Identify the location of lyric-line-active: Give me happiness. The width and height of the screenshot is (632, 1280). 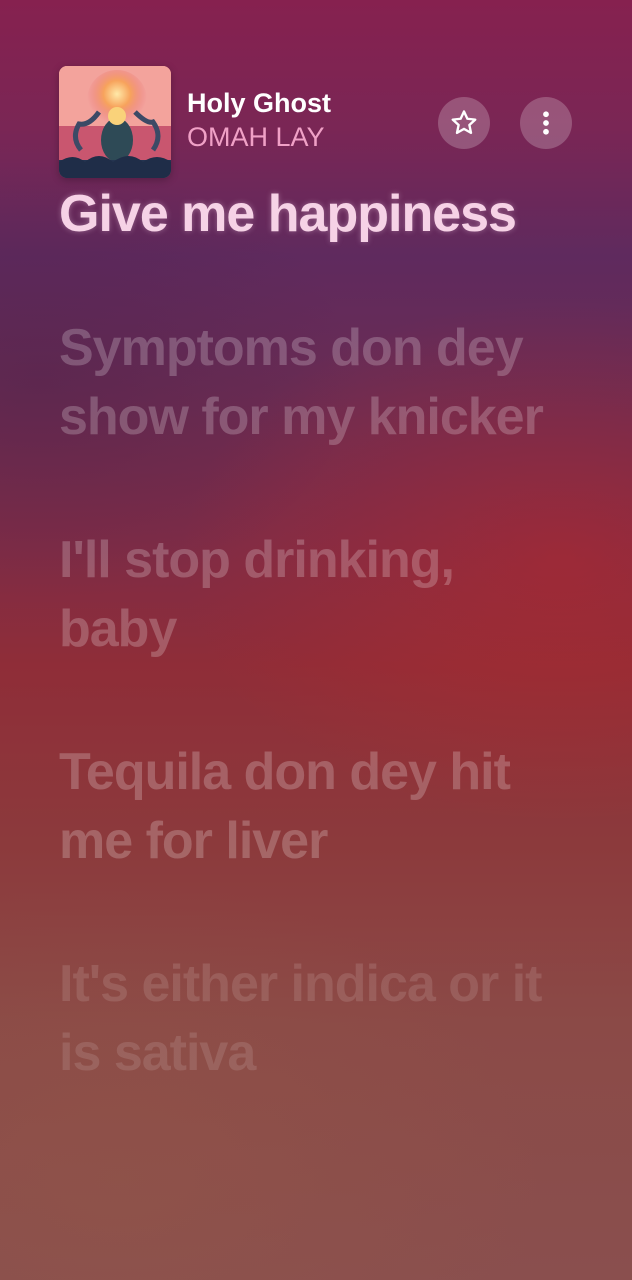
(319, 214).